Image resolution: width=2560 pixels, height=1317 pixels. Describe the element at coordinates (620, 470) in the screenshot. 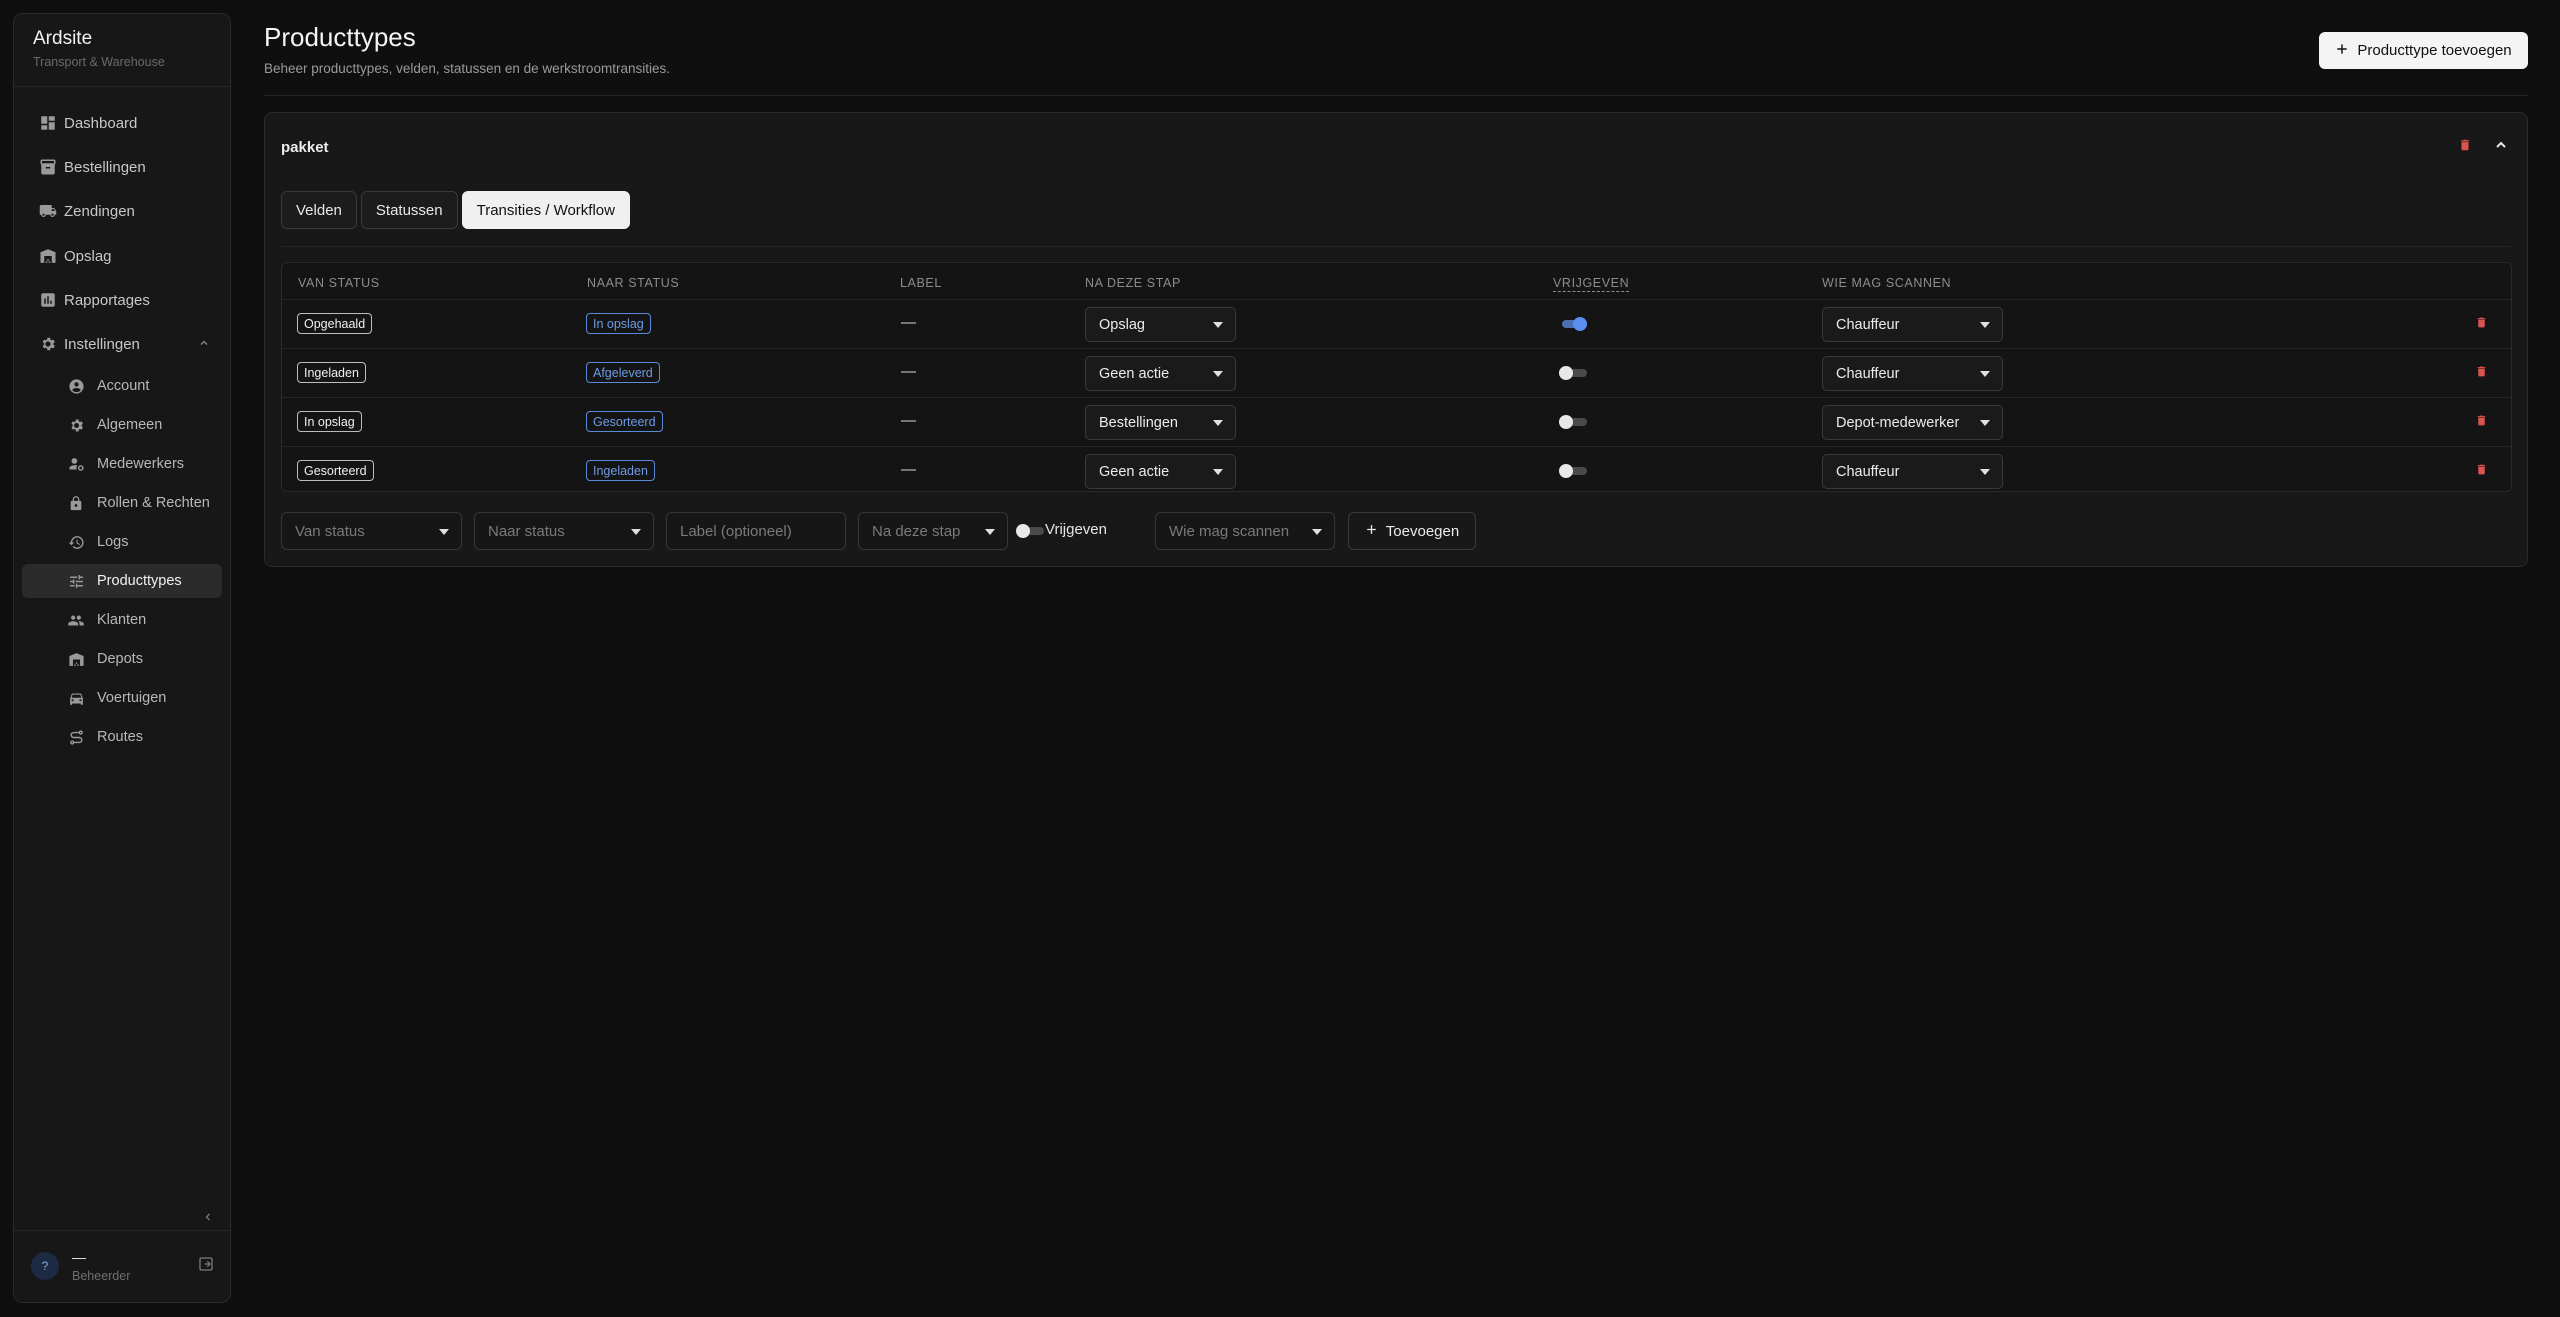

I see `to-status-badge: Ingeladen` at that location.